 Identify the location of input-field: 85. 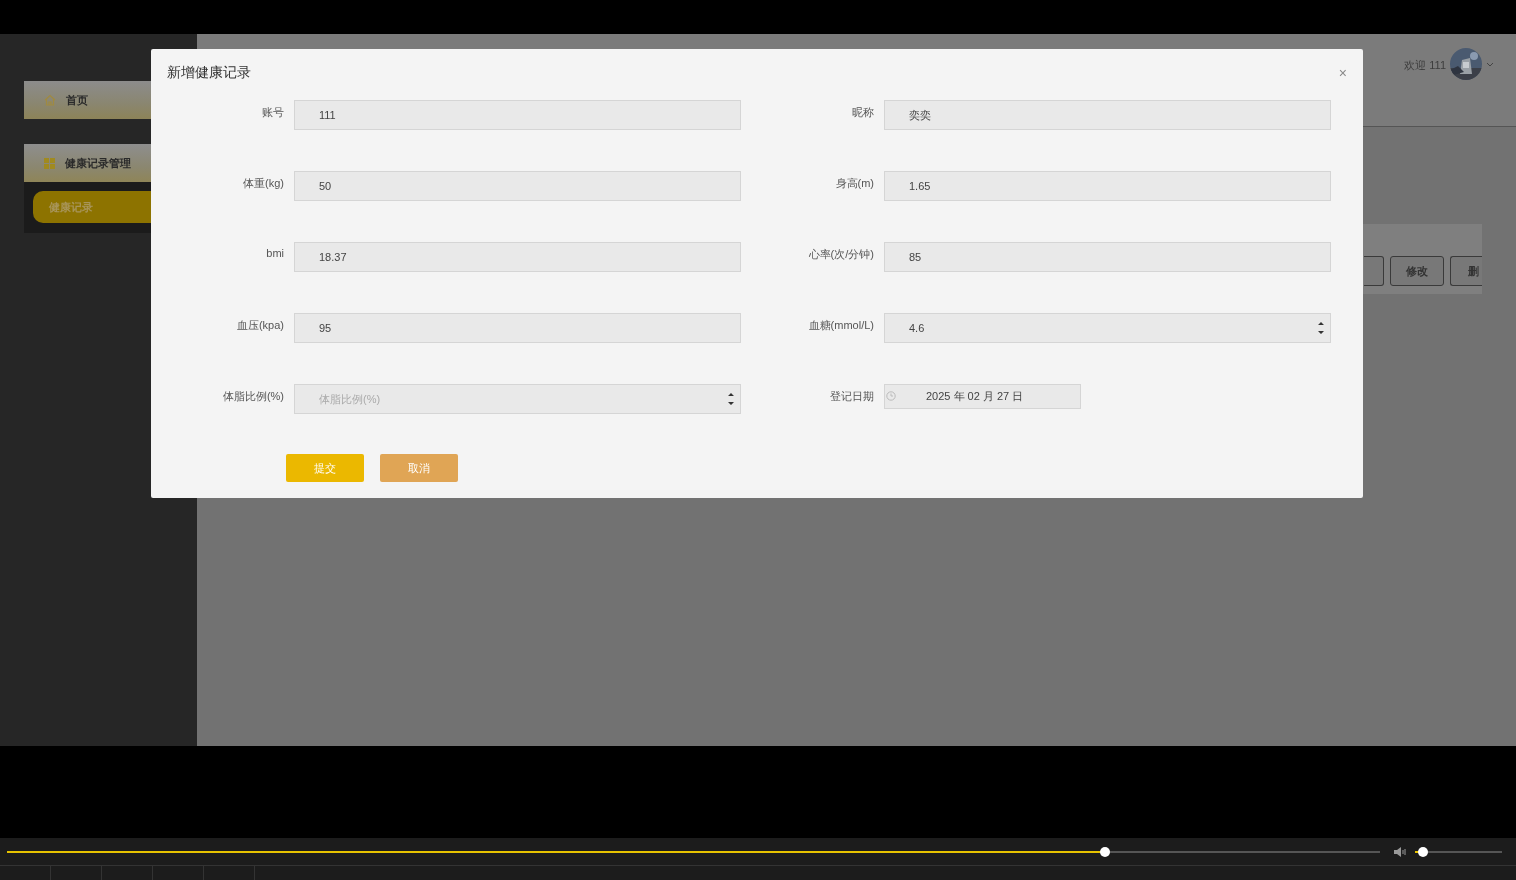
(1107, 257).